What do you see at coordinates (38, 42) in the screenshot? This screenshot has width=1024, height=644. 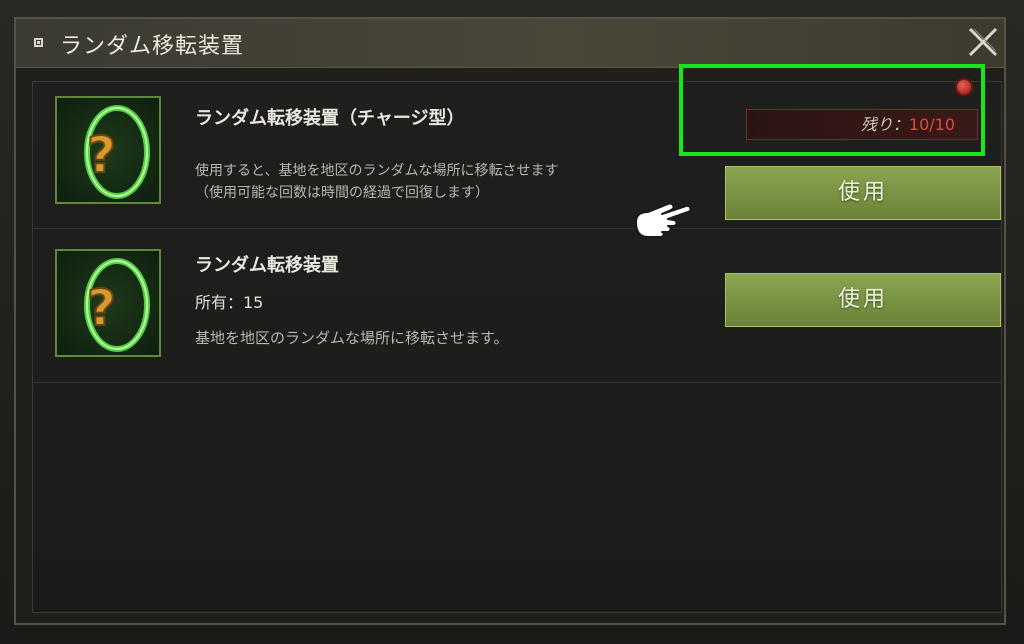 I see `title-marker-icon` at bounding box center [38, 42].